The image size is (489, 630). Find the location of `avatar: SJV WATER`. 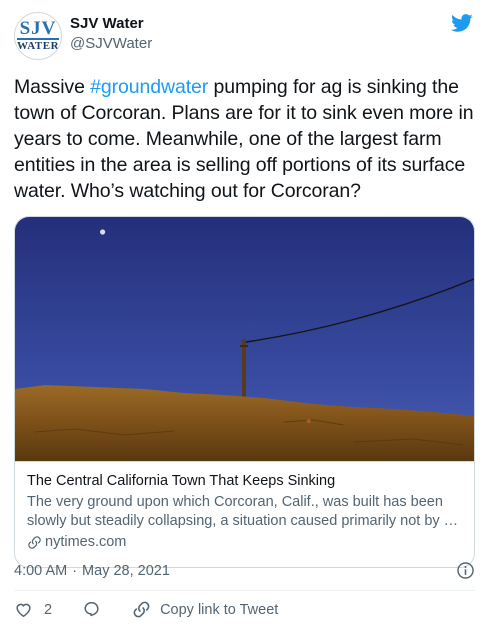

avatar: SJV WATER is located at coordinates (38, 36).